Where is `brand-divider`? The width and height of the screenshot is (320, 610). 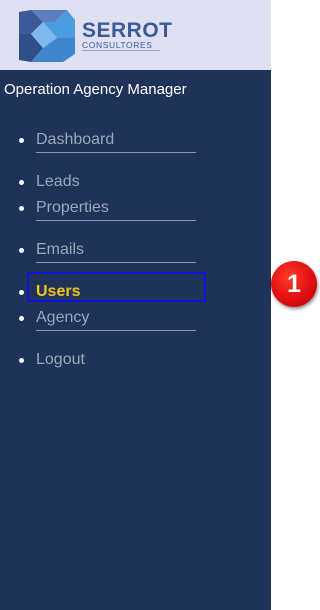 brand-divider is located at coordinates (121, 50).